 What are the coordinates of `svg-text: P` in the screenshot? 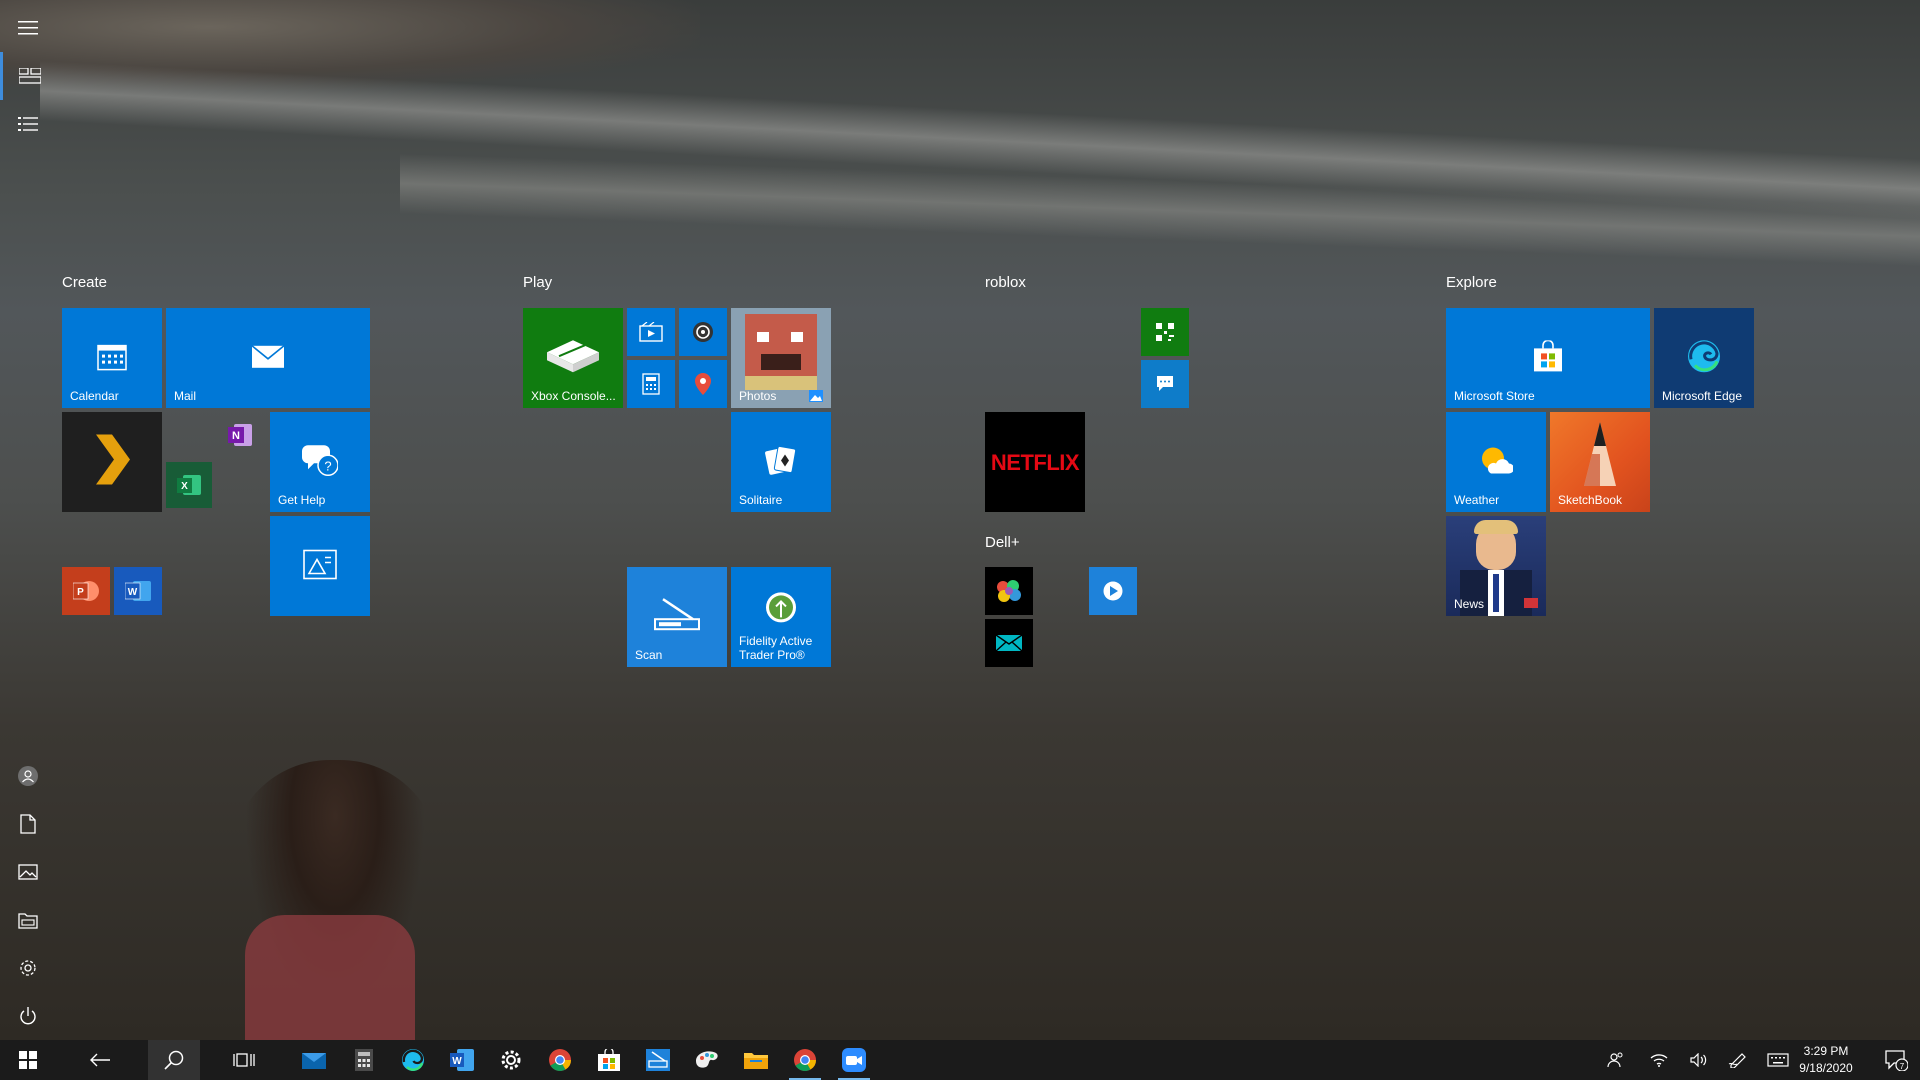 It's located at (80, 592).